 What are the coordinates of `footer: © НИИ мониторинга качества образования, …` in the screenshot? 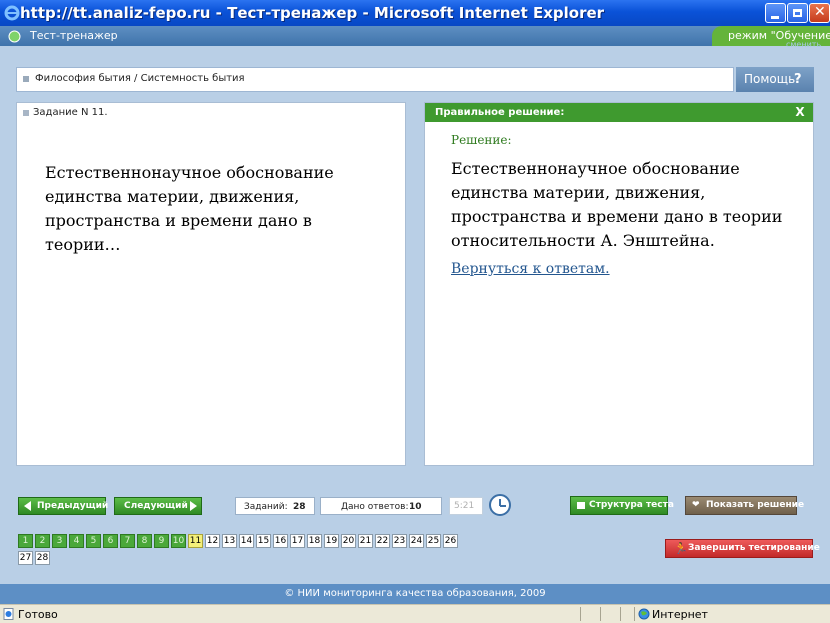 It's located at (415, 594).